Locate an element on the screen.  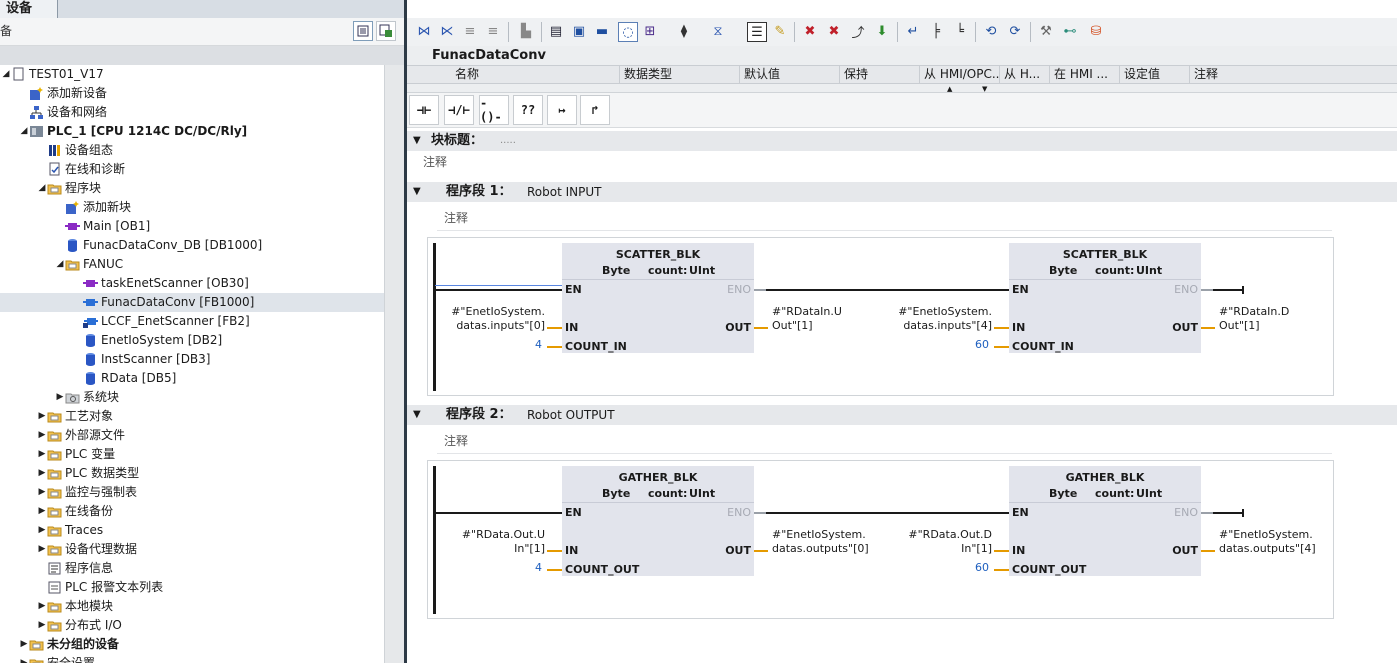
step-into-icon: ╘ is located at coordinates (960, 31).